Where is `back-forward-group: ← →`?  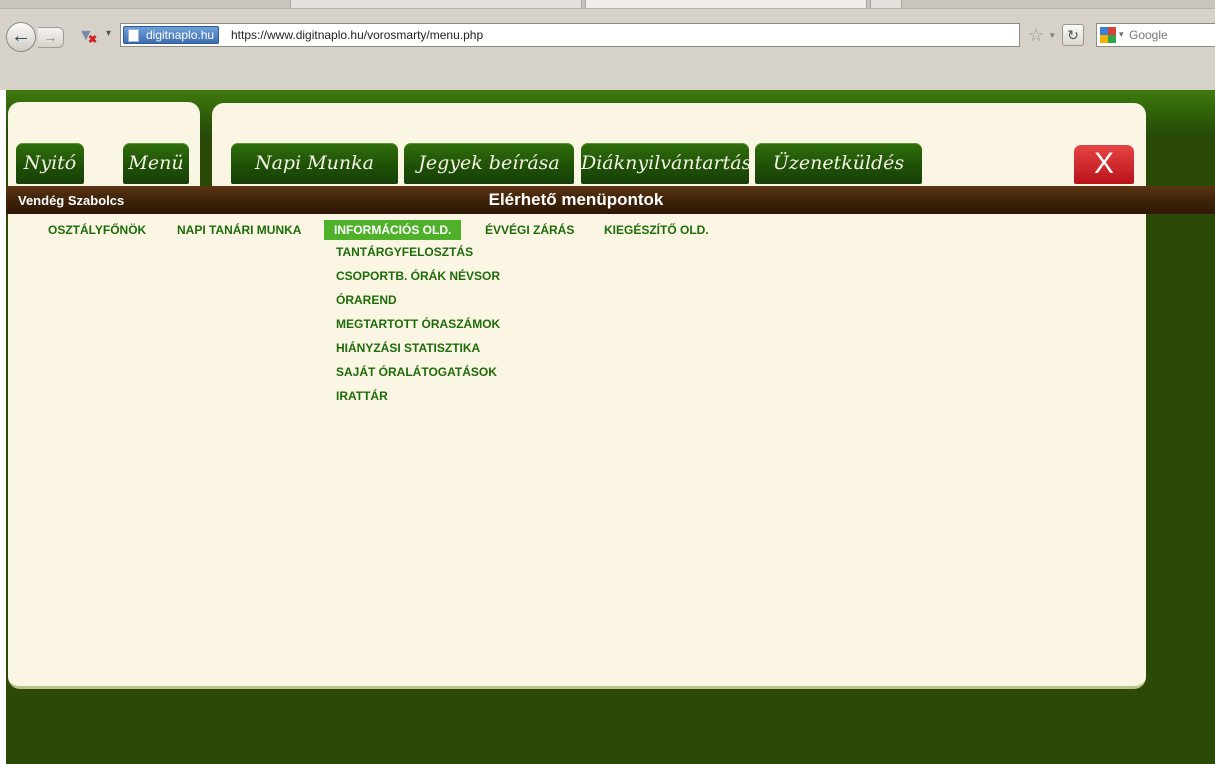
back-forward-group: ← → is located at coordinates (38, 37).